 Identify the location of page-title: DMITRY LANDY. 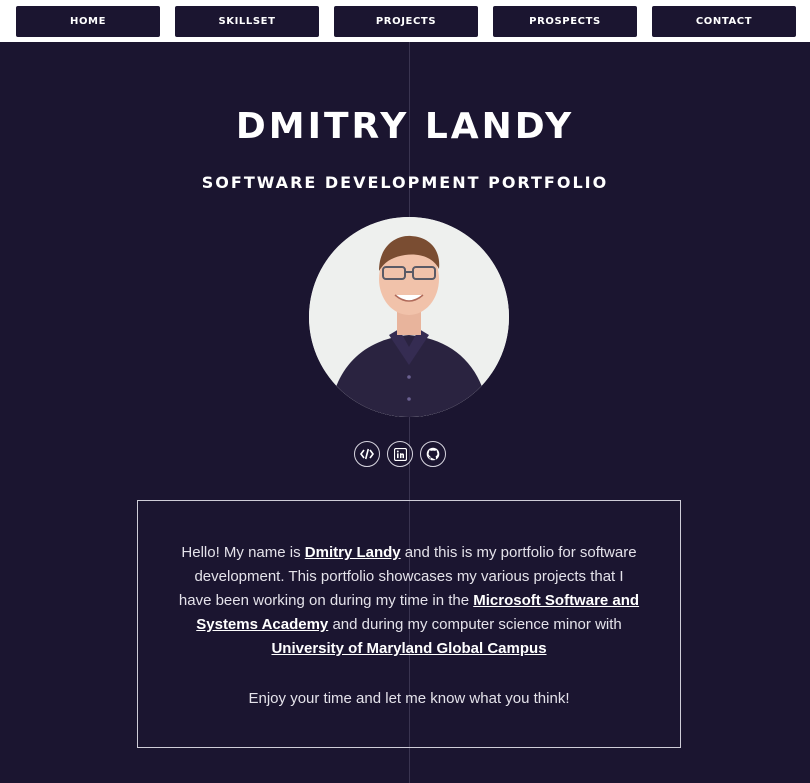
(405, 126).